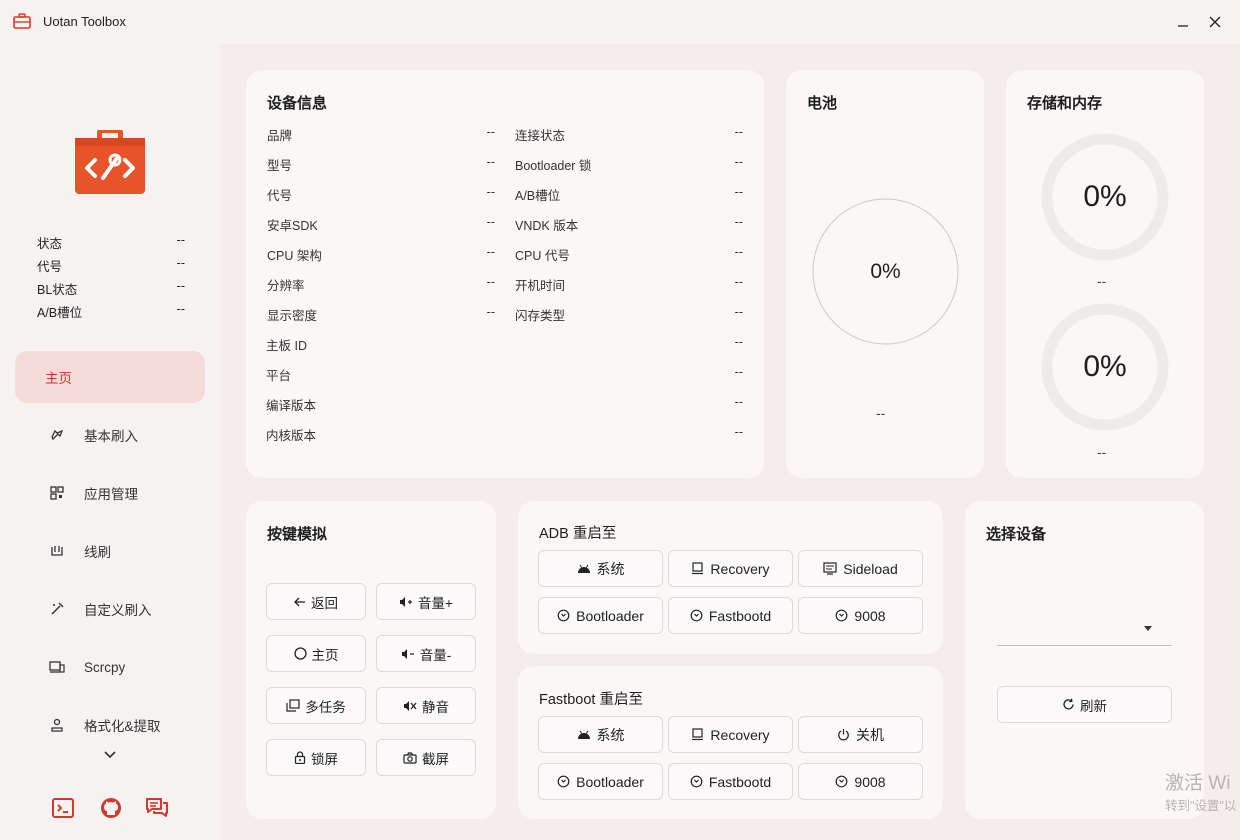 The image size is (1240, 840). I want to click on dropdown-arrow-icon, so click(1148, 628).